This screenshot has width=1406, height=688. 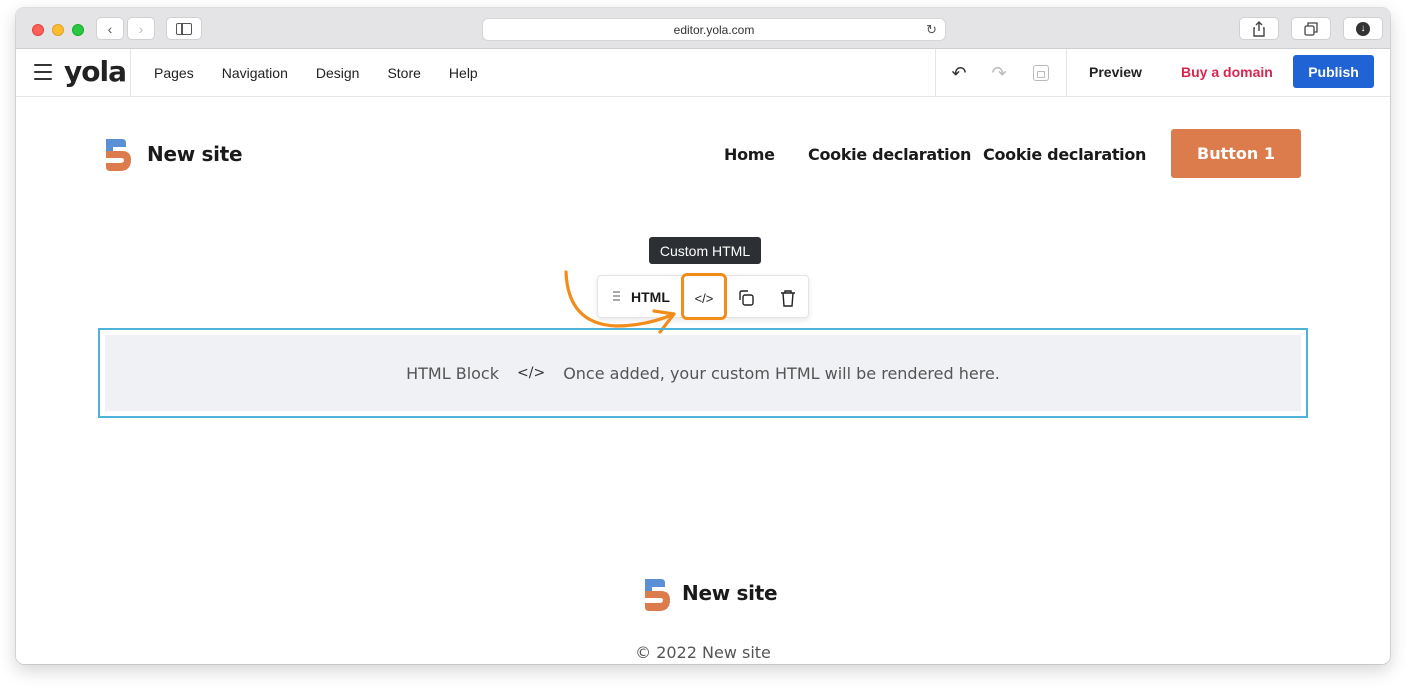 I want to click on sidebar-toggle-button, so click(x=184, y=28).